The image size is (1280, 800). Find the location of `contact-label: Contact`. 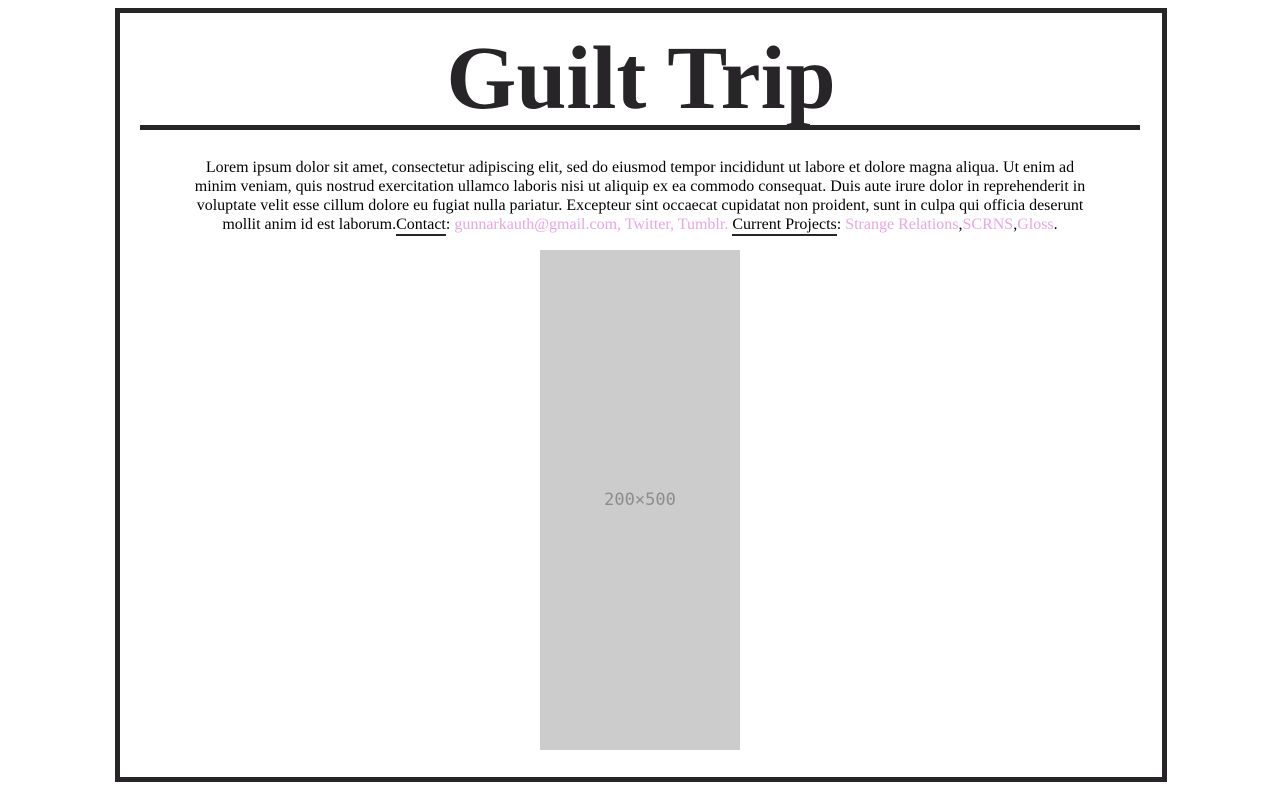

contact-label: Contact is located at coordinates (421, 226).